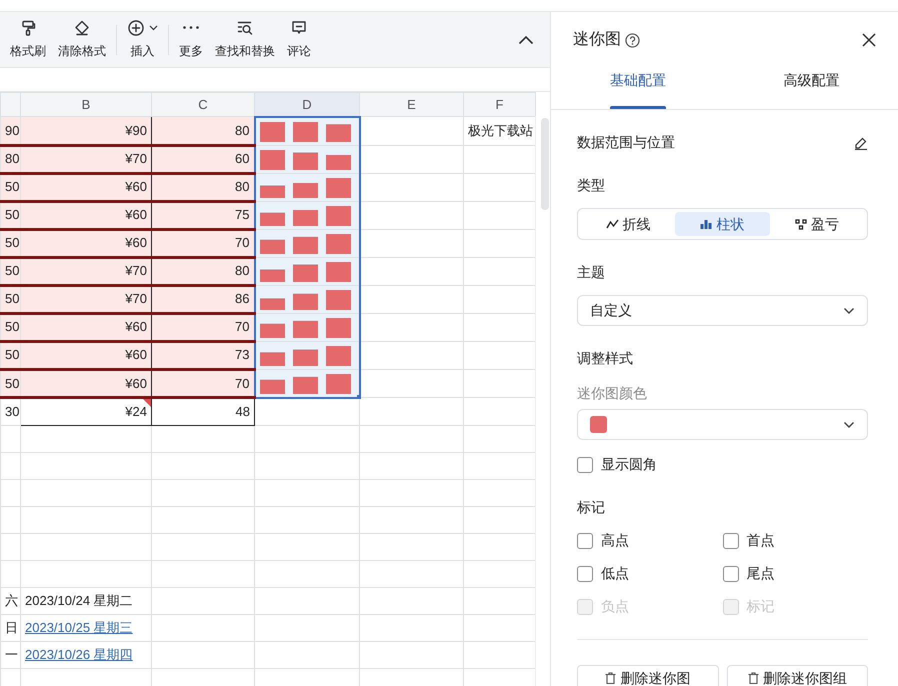 The width and height of the screenshot is (898, 686). What do you see at coordinates (191, 27) in the screenshot?
I see `more-icon` at bounding box center [191, 27].